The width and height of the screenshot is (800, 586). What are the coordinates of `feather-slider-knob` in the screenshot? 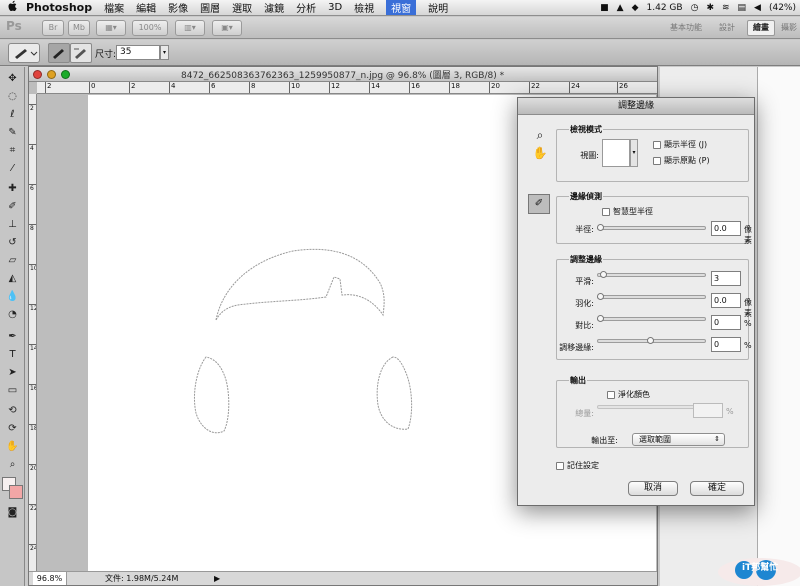 It's located at (600, 296).